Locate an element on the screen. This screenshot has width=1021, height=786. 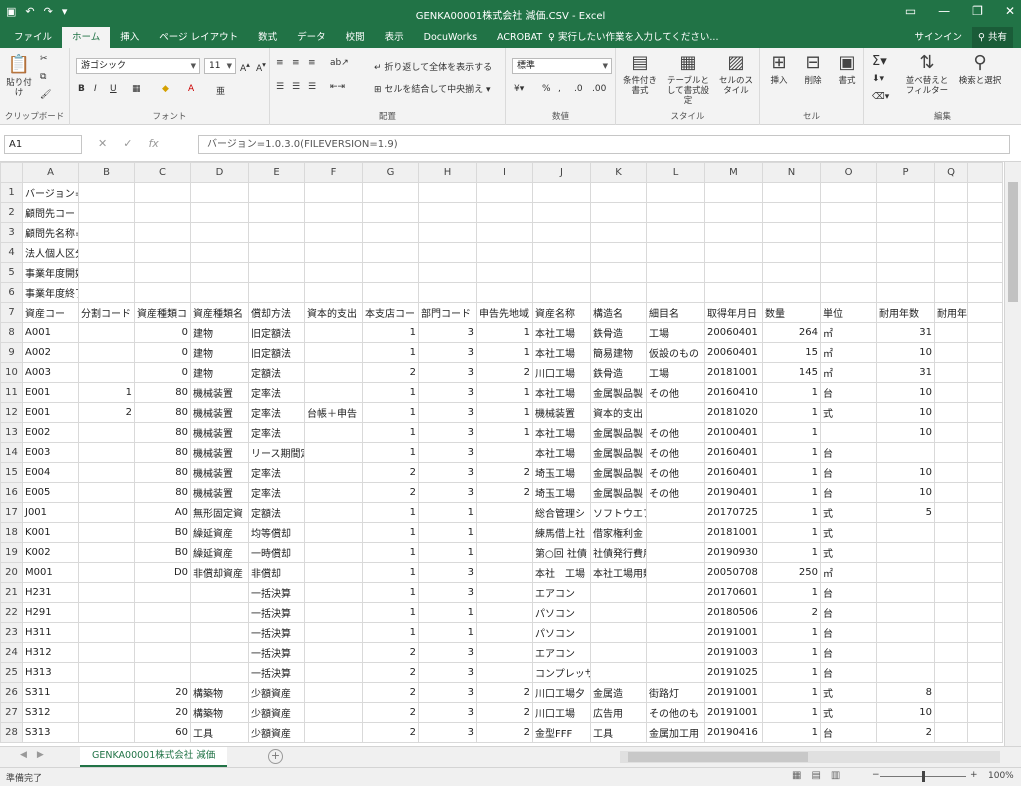
cell: 少額資産 is located at coordinates (276, 732).